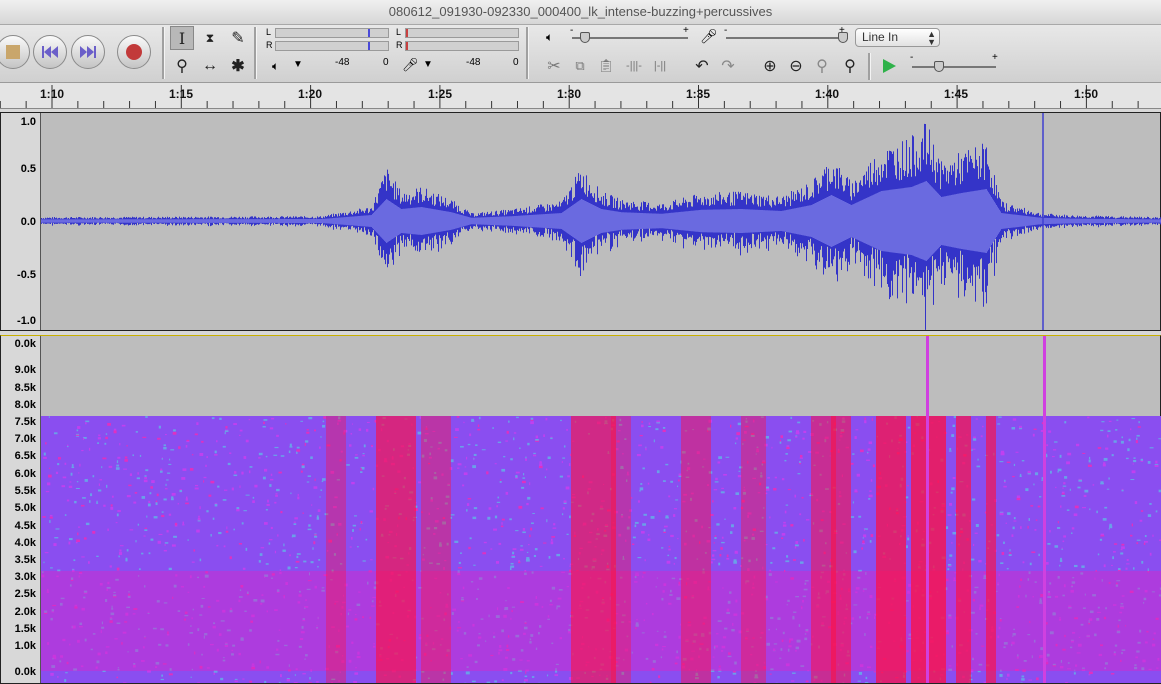 The image size is (1161, 684). Describe the element at coordinates (462, 46) in the screenshot. I see `input-meter-right` at that location.